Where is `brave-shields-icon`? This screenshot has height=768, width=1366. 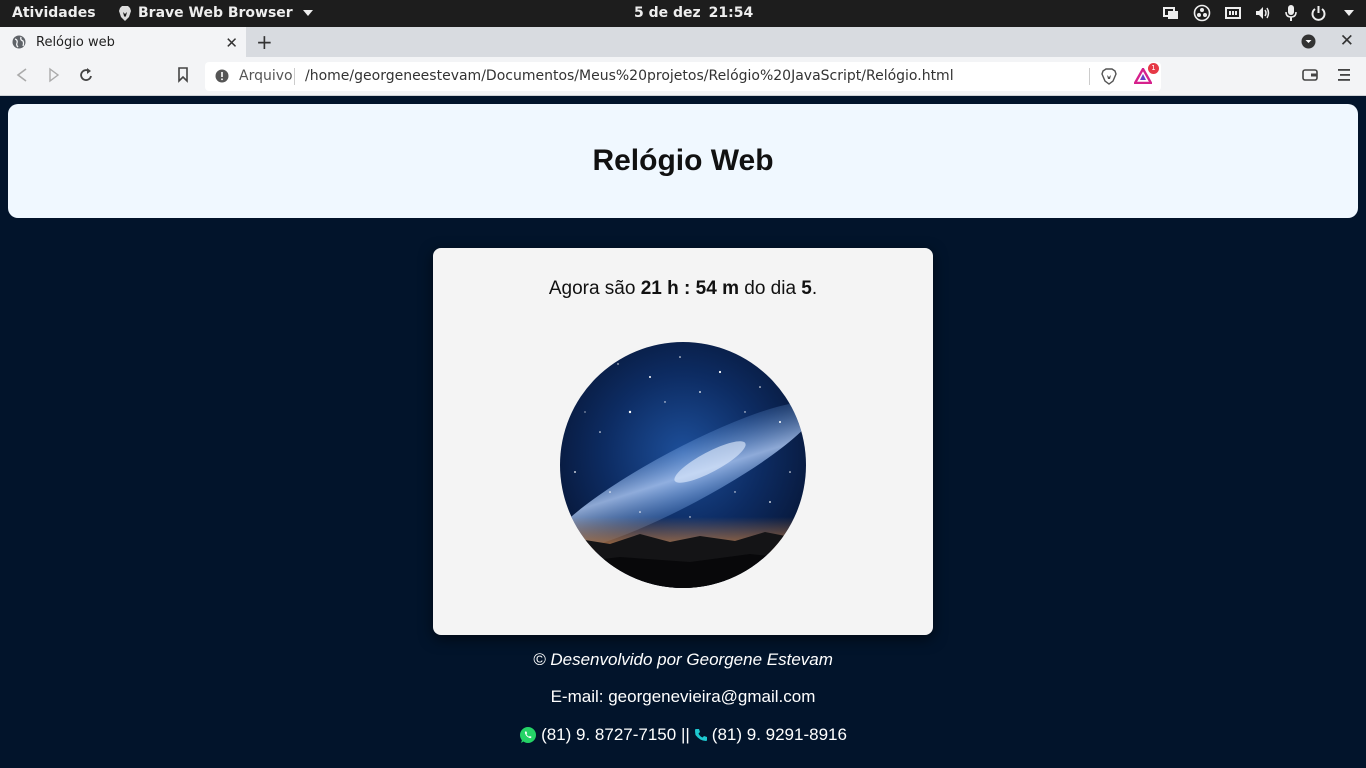 brave-shields-icon is located at coordinates (1109, 76).